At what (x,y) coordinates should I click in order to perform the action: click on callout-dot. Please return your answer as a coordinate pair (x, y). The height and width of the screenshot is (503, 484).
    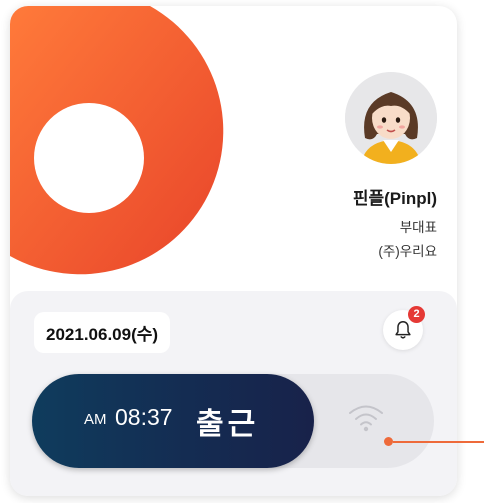
    Looking at the image, I should click on (388, 441).